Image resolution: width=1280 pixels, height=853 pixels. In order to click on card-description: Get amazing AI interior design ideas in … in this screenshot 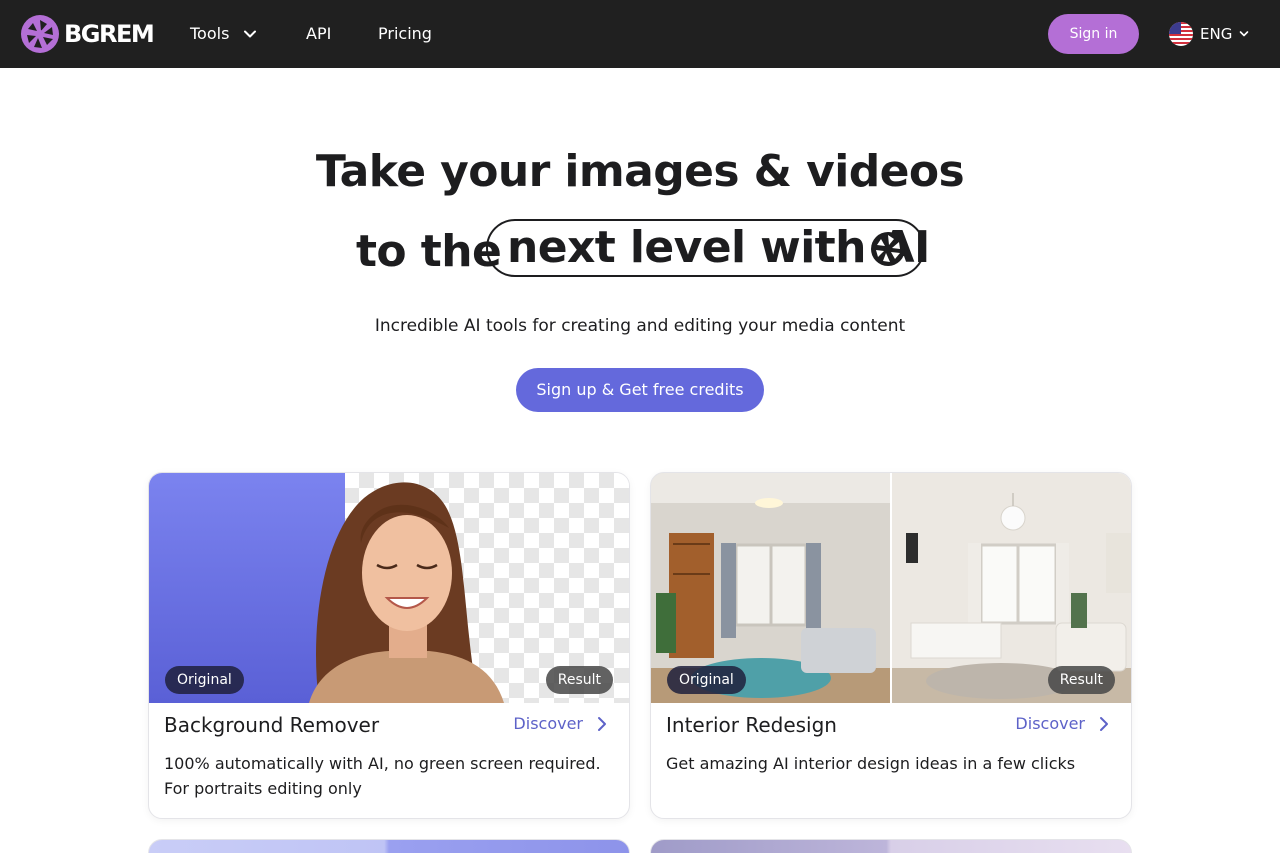, I will do `click(871, 763)`.